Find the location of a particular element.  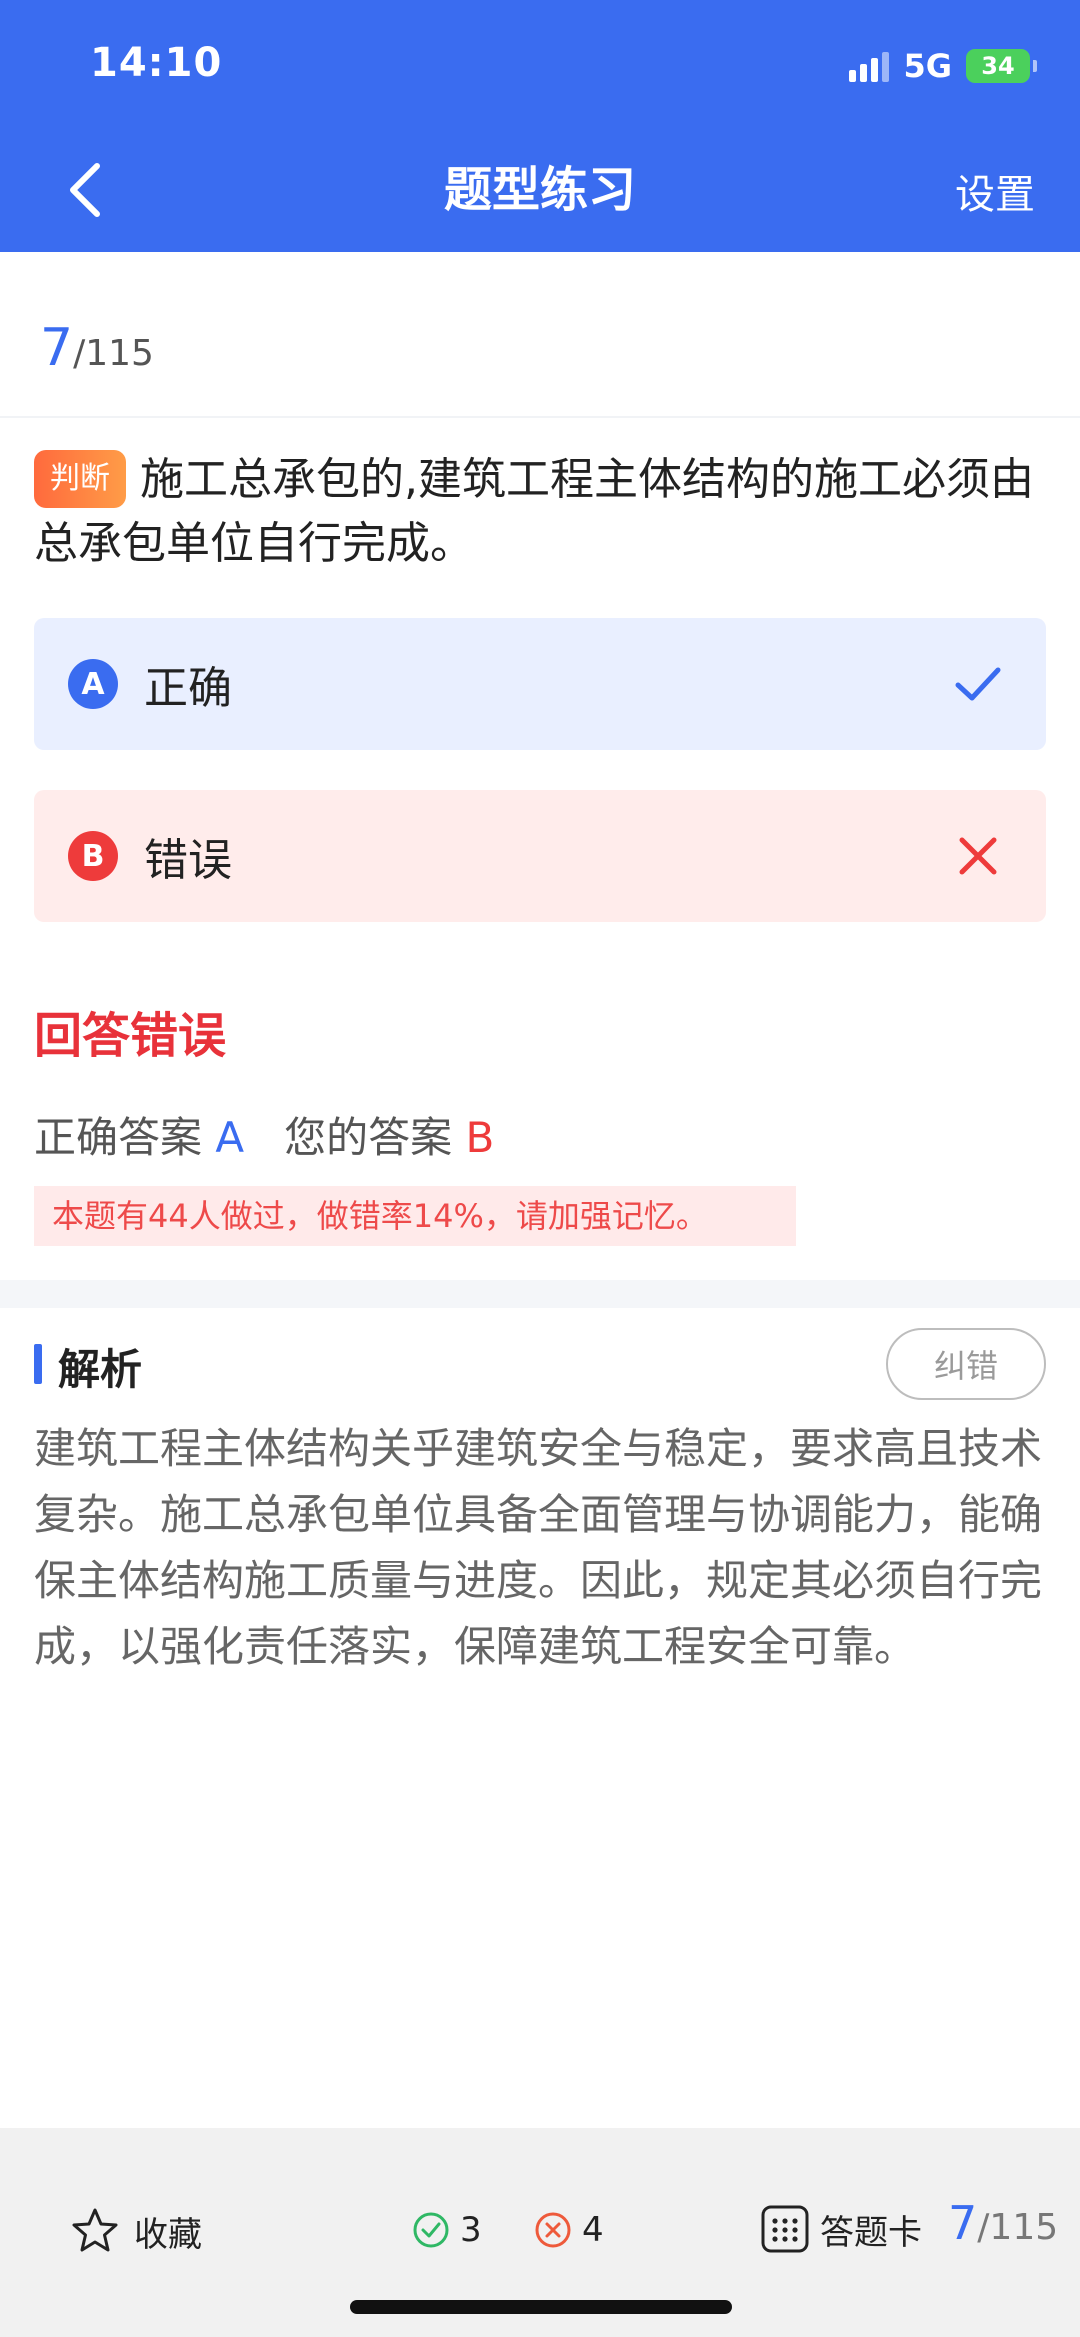

check-icon is located at coordinates (978, 684).